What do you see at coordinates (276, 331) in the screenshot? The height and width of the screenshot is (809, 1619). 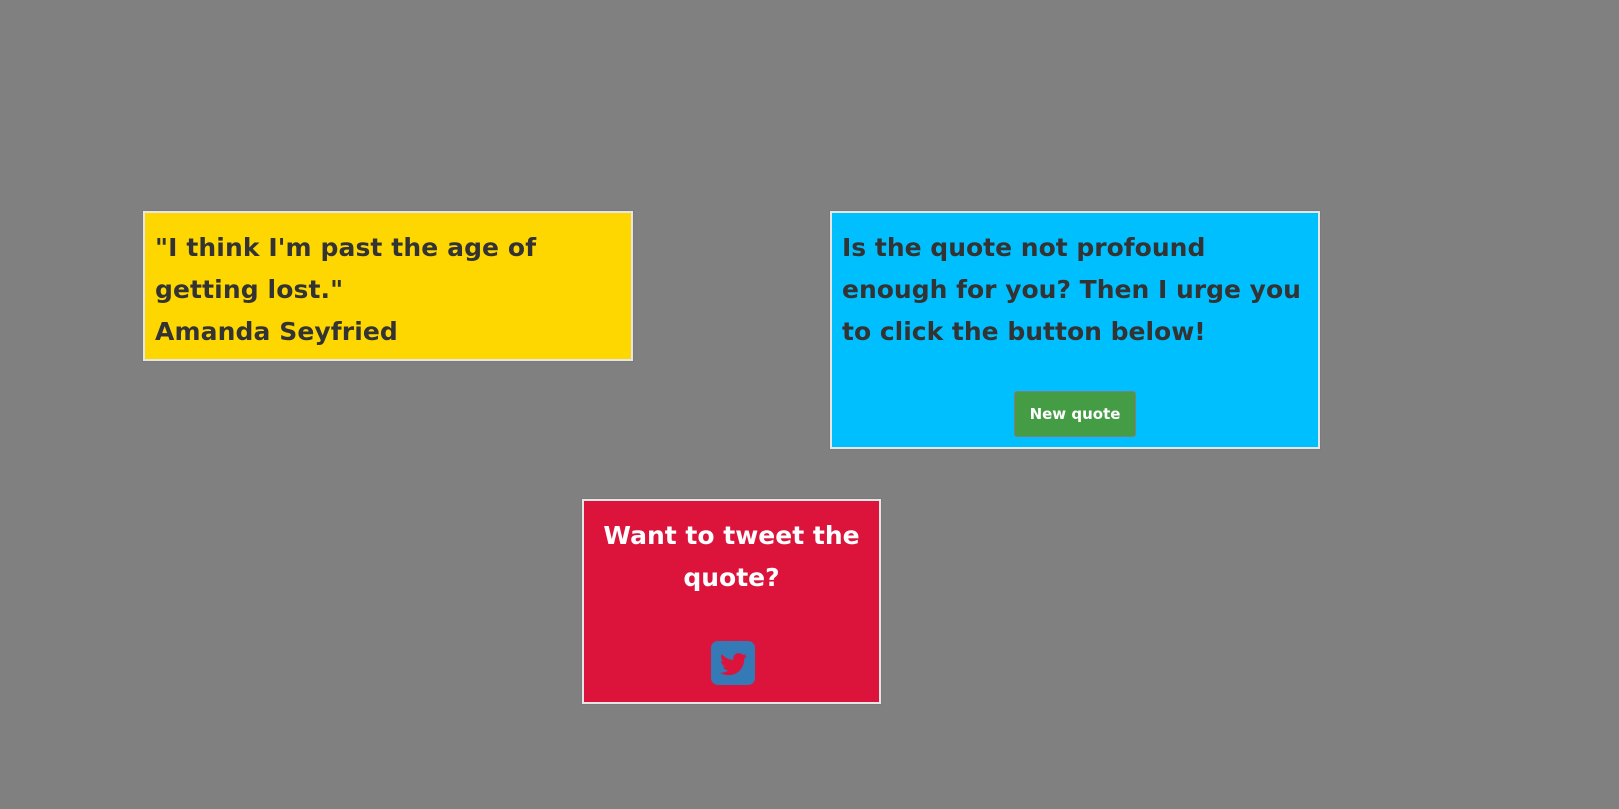 I see `quote-author: Amanda Seyfried` at bounding box center [276, 331].